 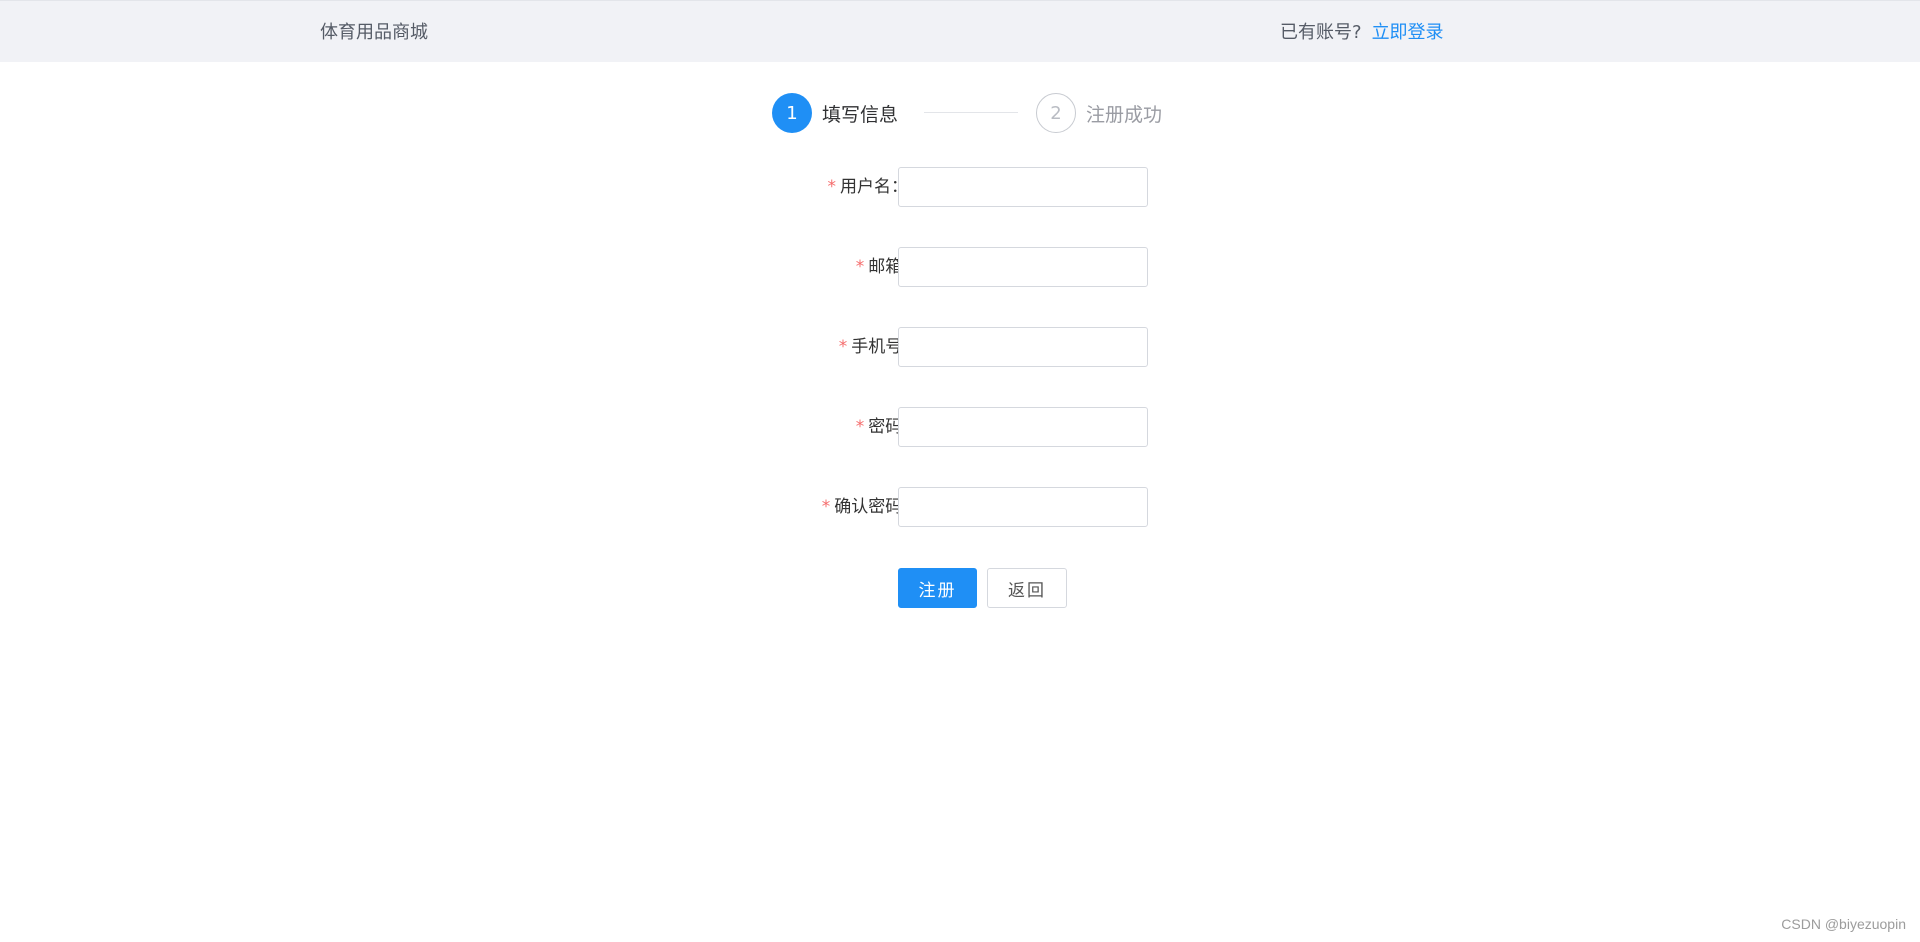 I want to click on login-hint: 已有账号? 立即登录, so click(x=1362, y=32).